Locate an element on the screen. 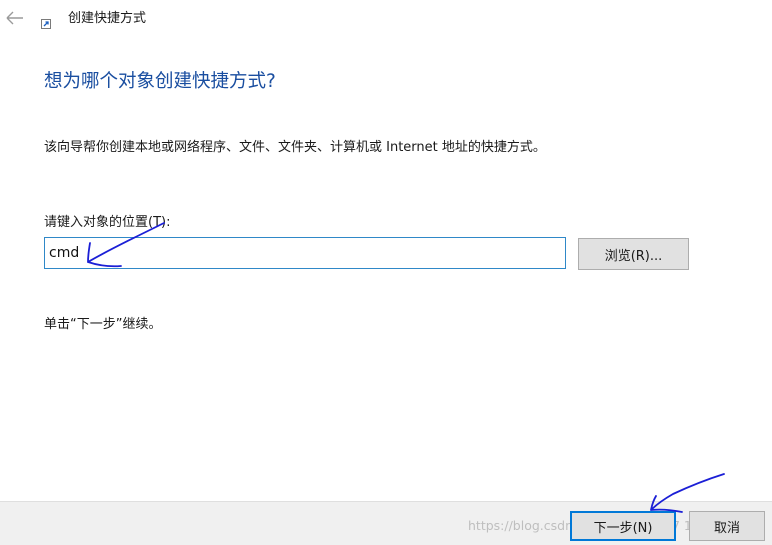 This screenshot has width=772, height=545. location-input is located at coordinates (305, 253).